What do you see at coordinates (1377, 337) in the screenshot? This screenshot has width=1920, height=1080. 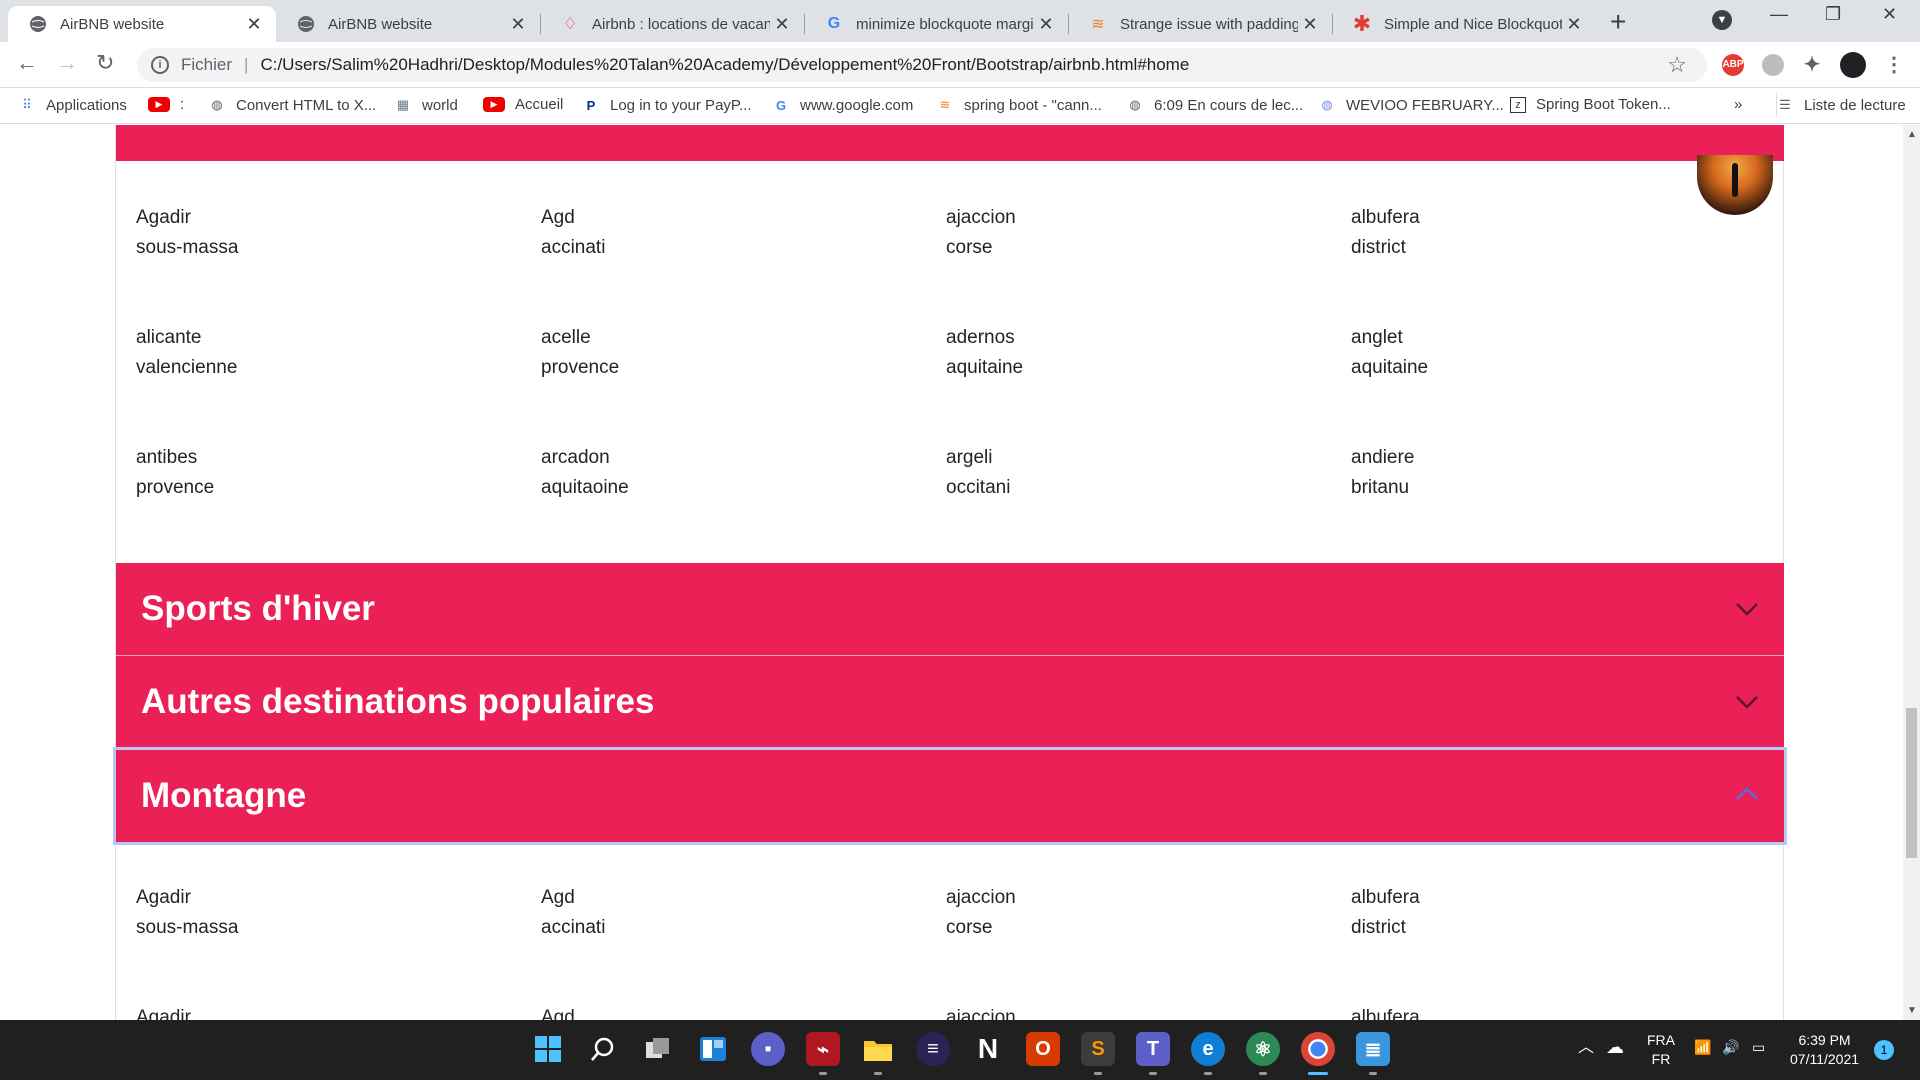 I see `destination-city: anglet` at bounding box center [1377, 337].